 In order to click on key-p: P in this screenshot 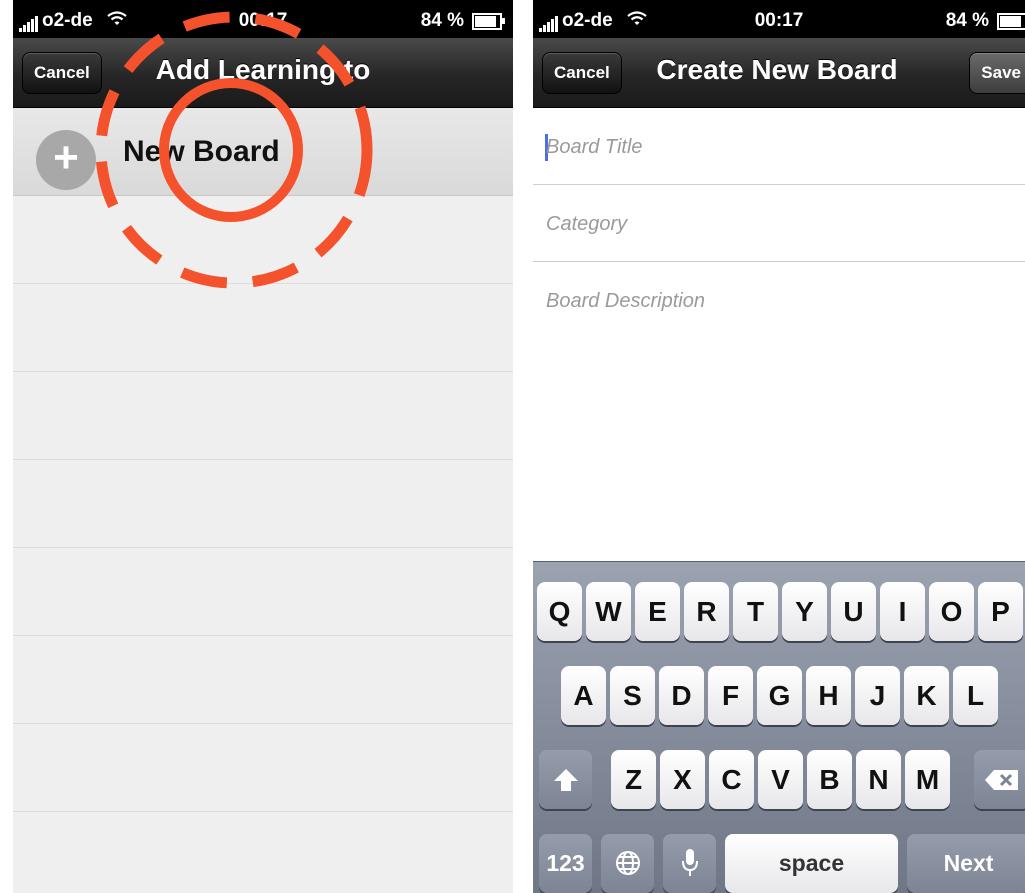, I will do `click(1000, 611)`.